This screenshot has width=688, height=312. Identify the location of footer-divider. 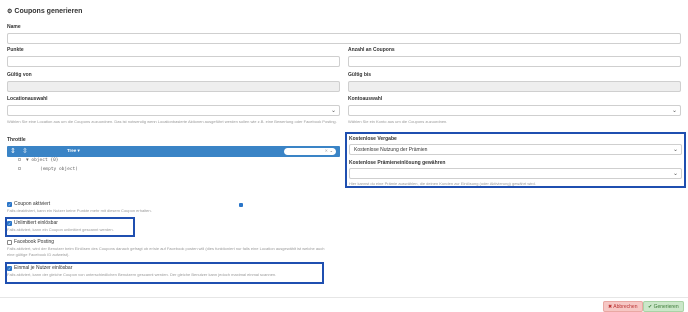
(344, 297).